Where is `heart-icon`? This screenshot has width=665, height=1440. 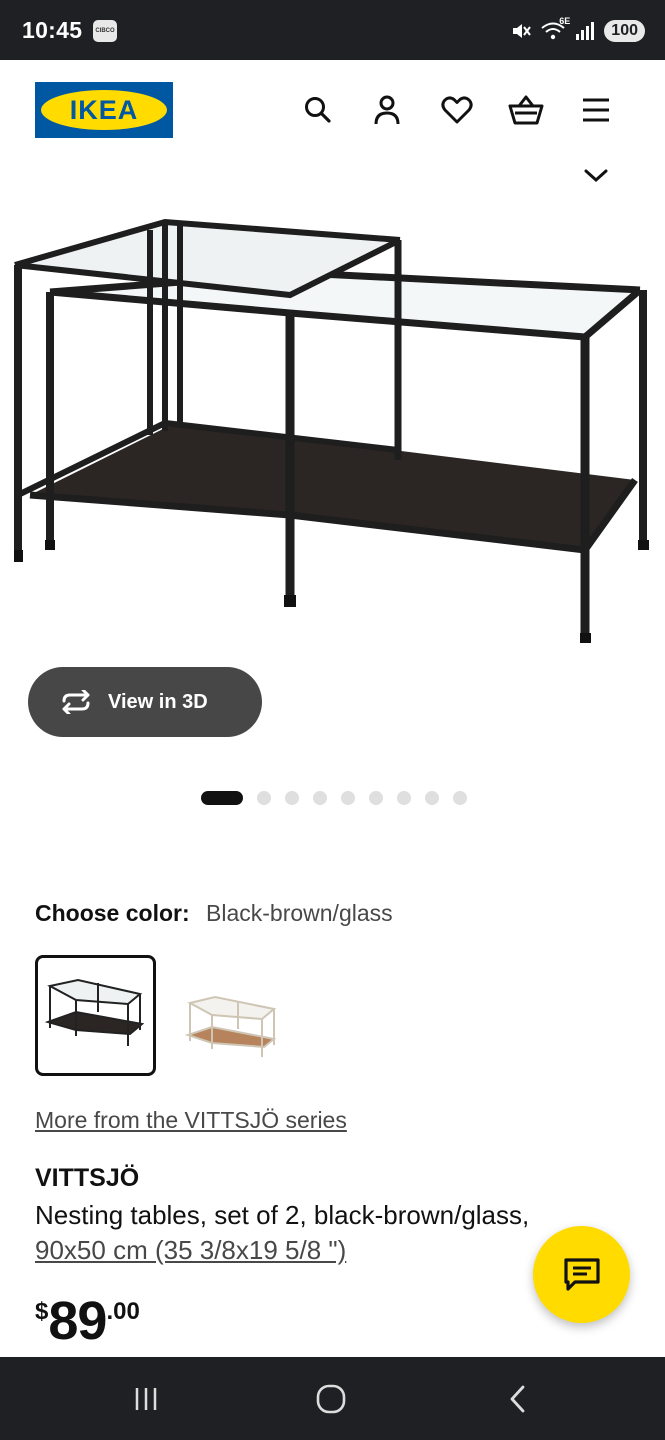
heart-icon is located at coordinates (457, 110).